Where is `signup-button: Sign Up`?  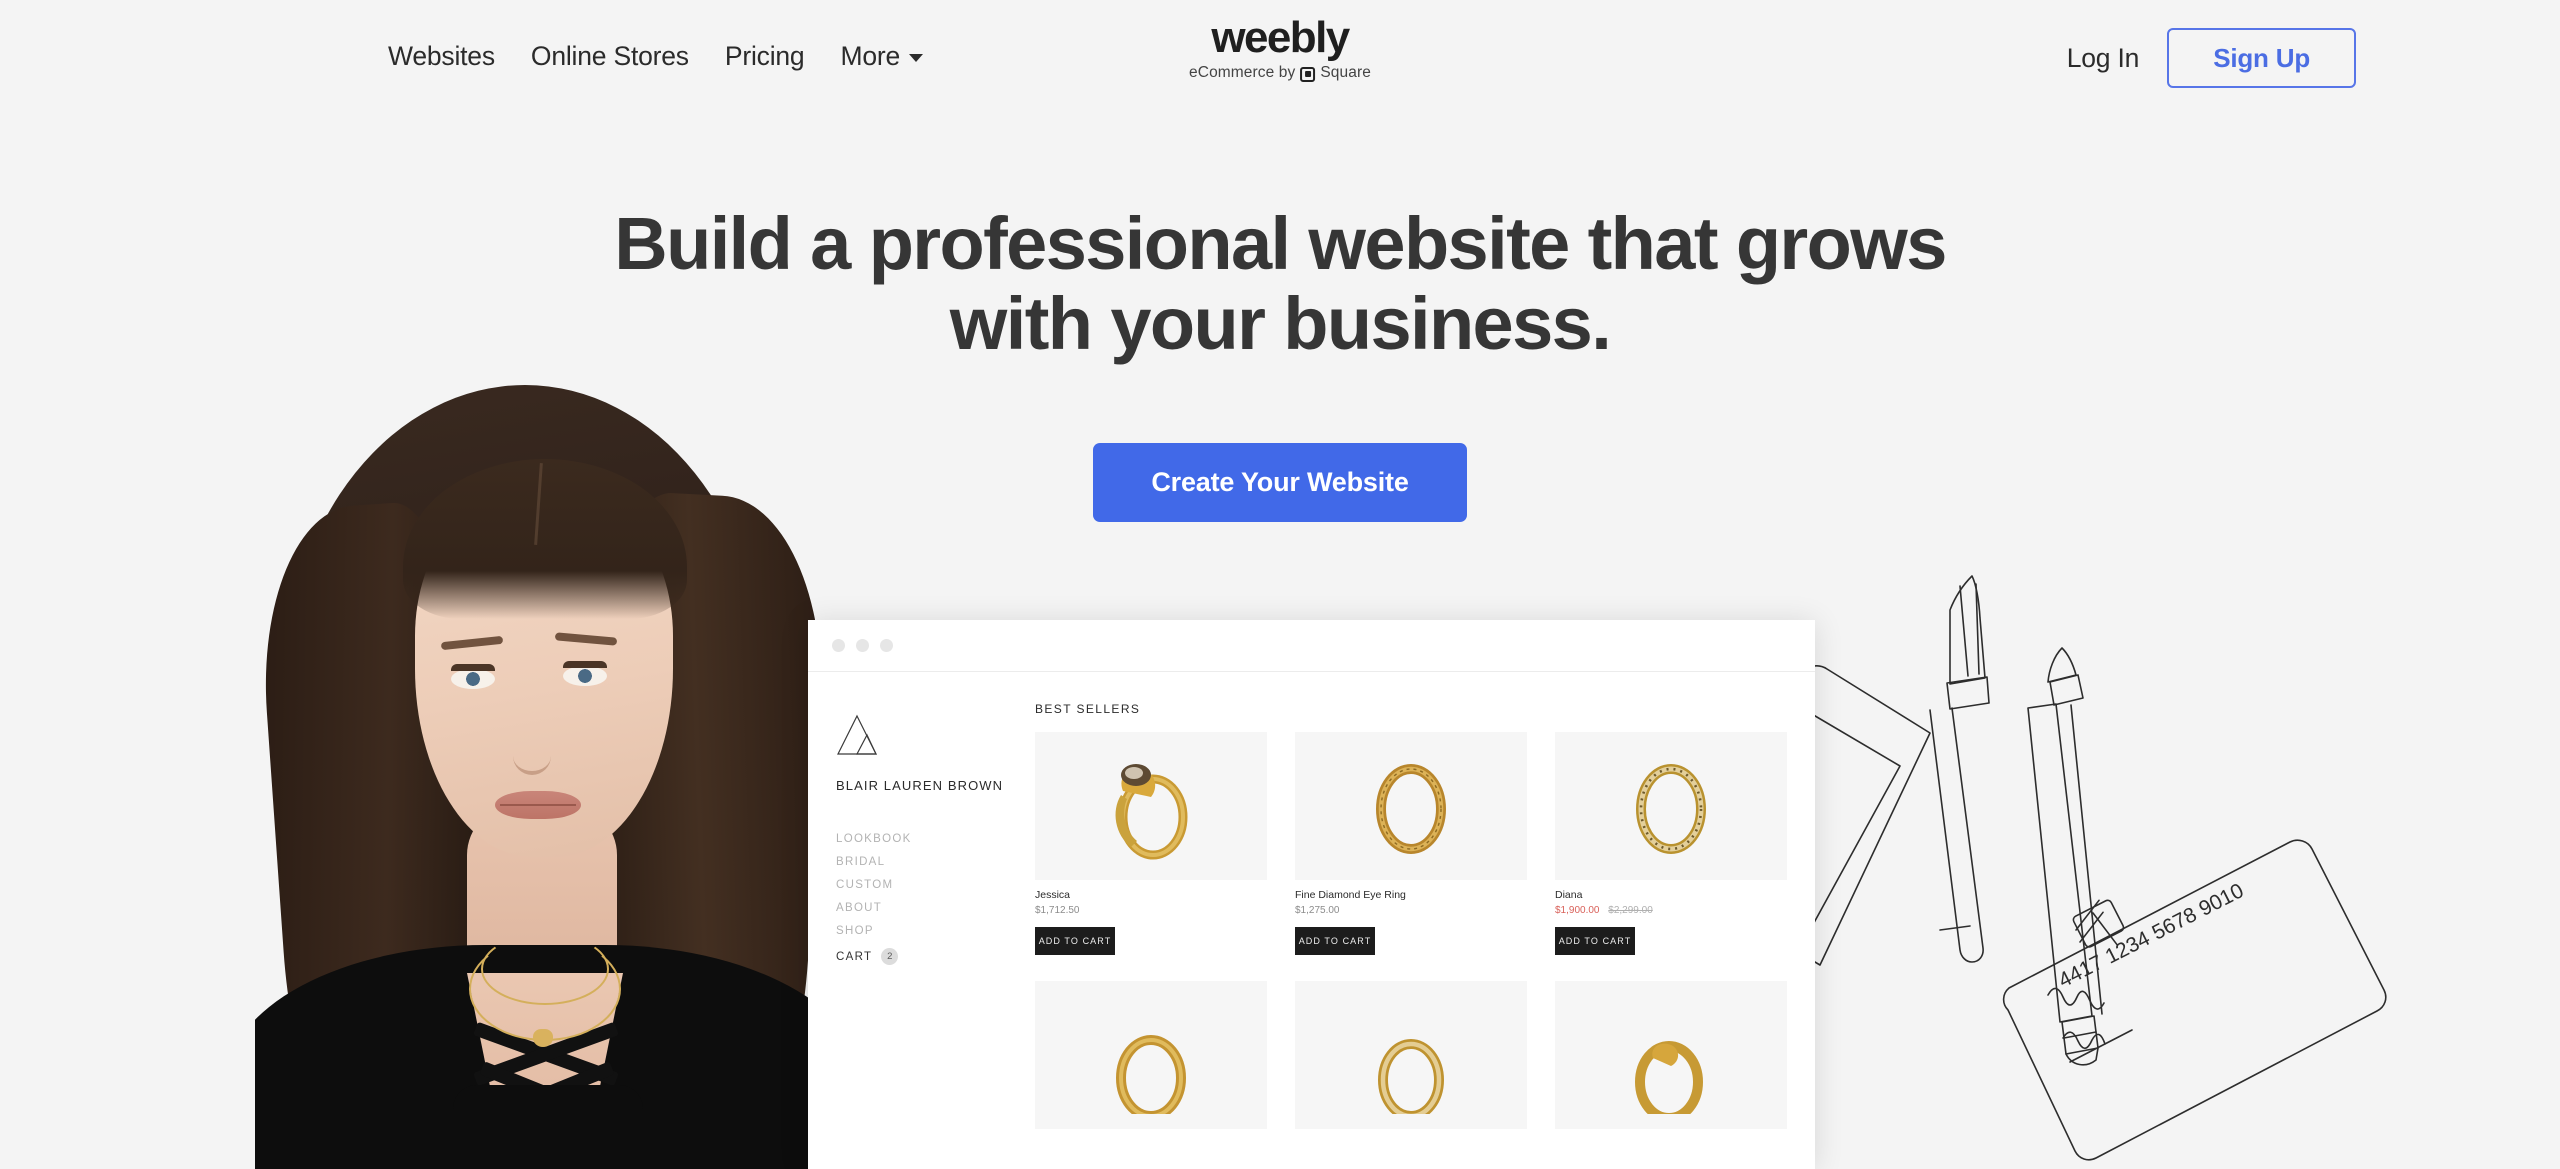 signup-button: Sign Up is located at coordinates (2261, 58).